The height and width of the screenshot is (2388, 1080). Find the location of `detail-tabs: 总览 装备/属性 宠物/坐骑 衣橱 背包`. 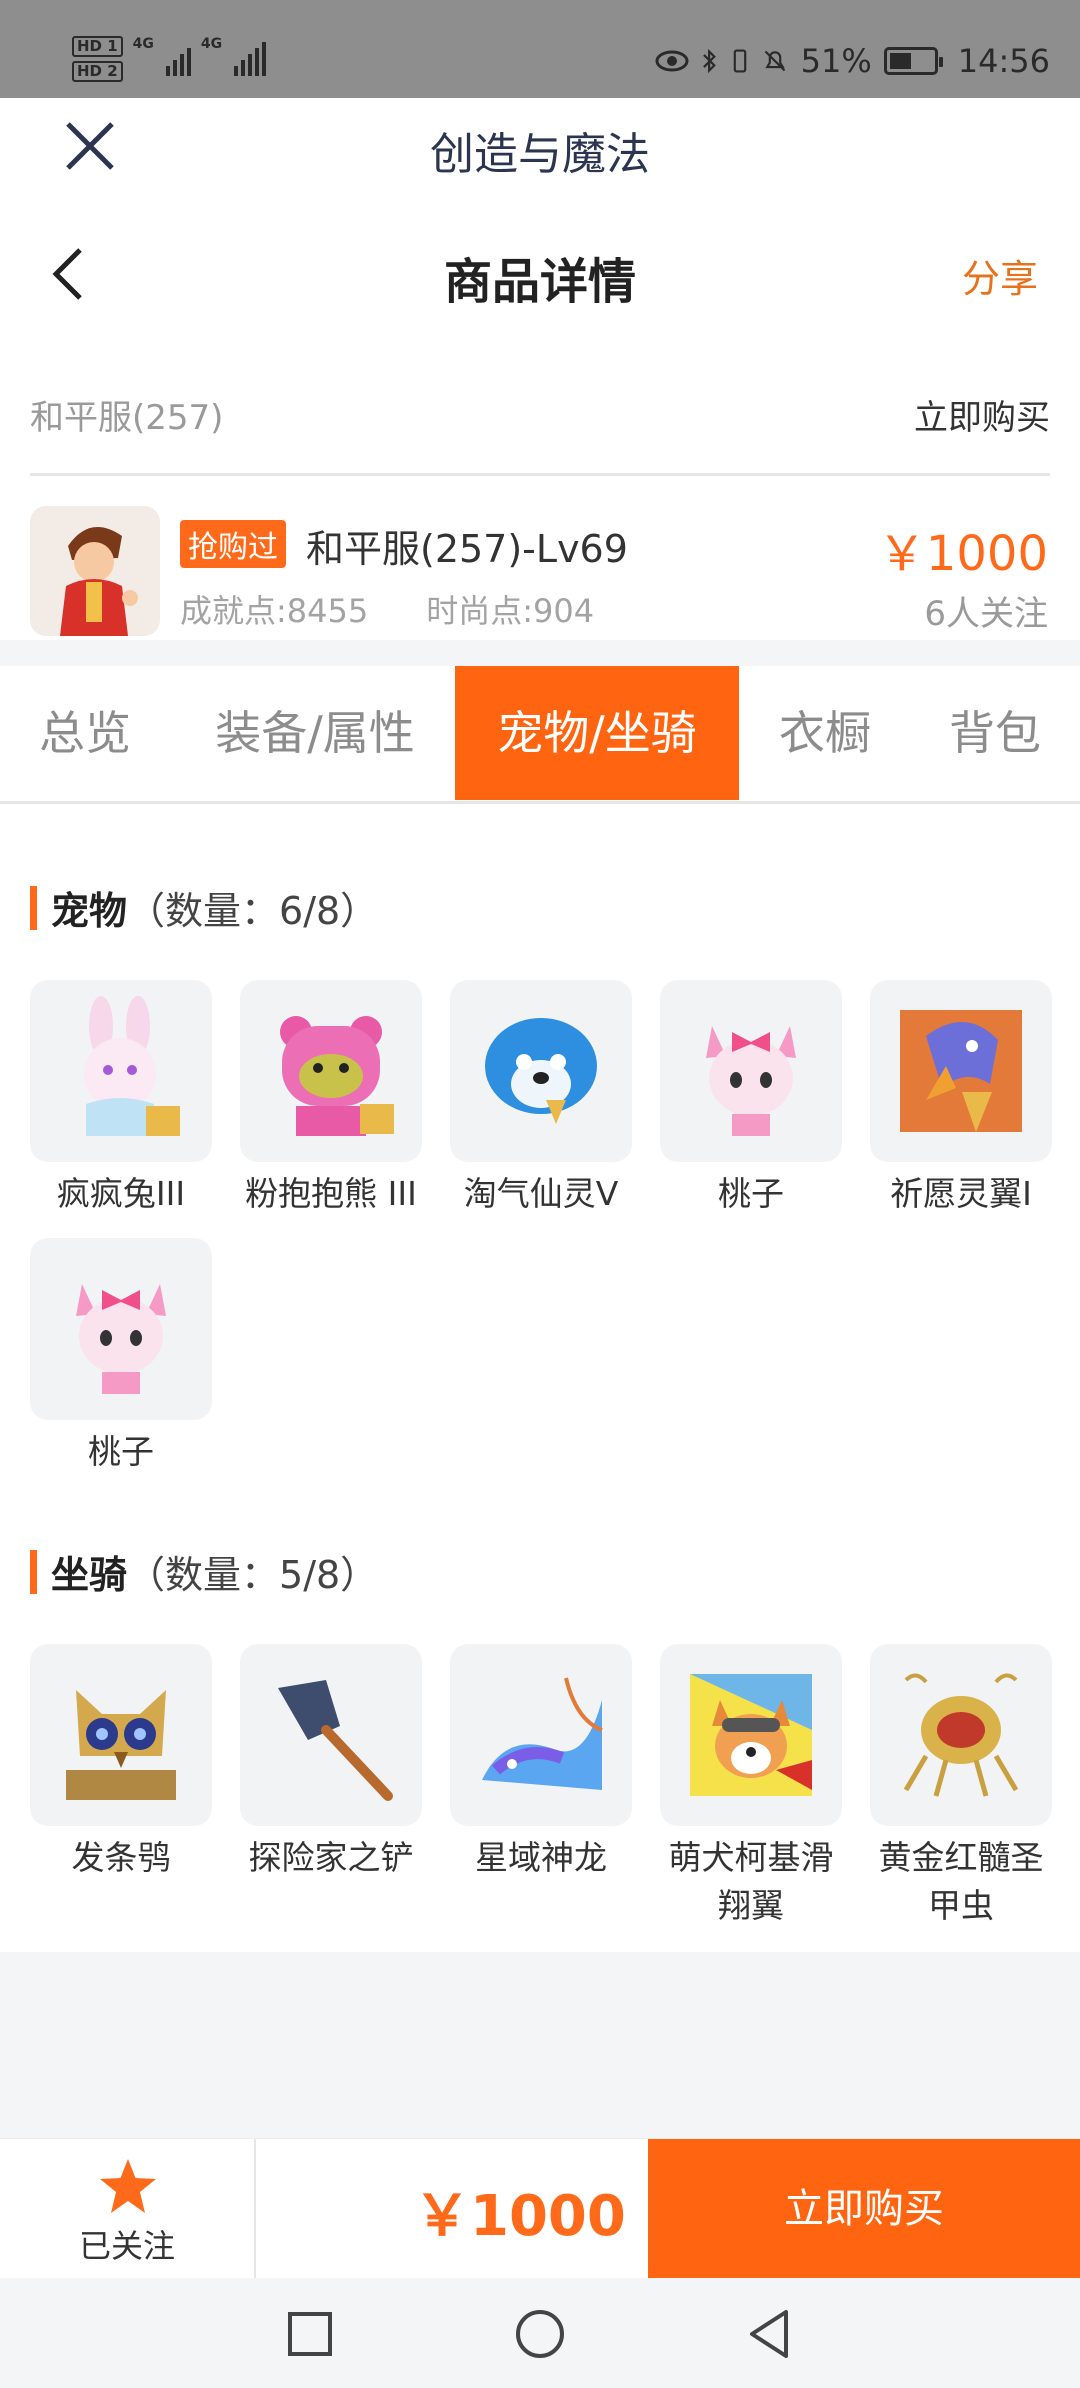

detail-tabs: 总览 装备/属性 宠物/坐骑 衣橱 背包 is located at coordinates (540, 735).